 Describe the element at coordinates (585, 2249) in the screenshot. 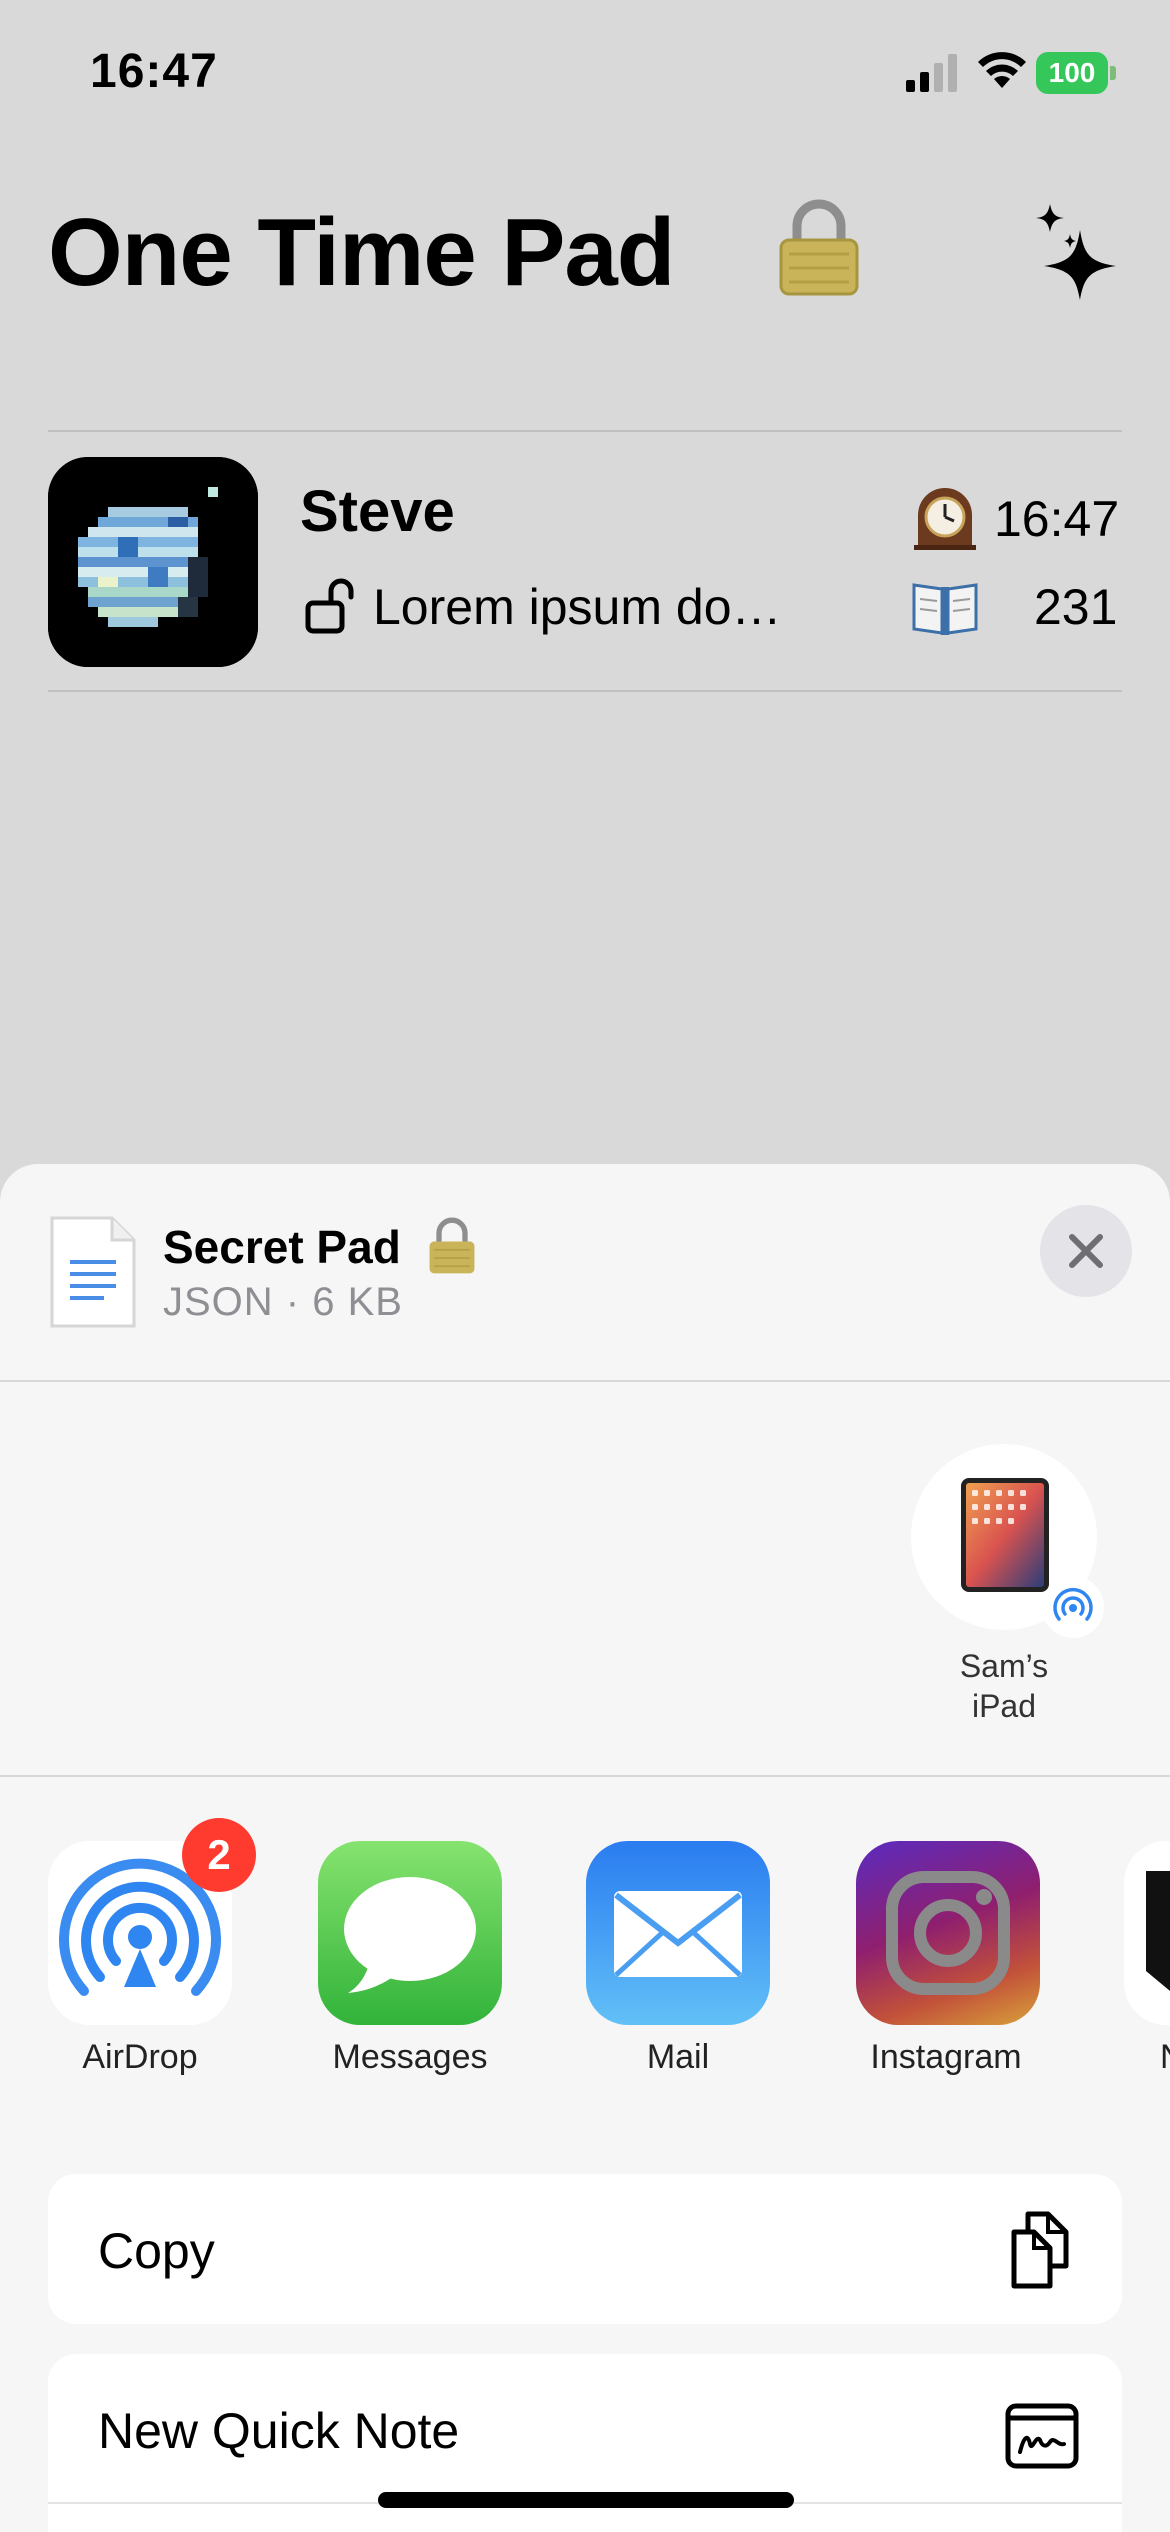

I see `copy-action: Copy` at that location.